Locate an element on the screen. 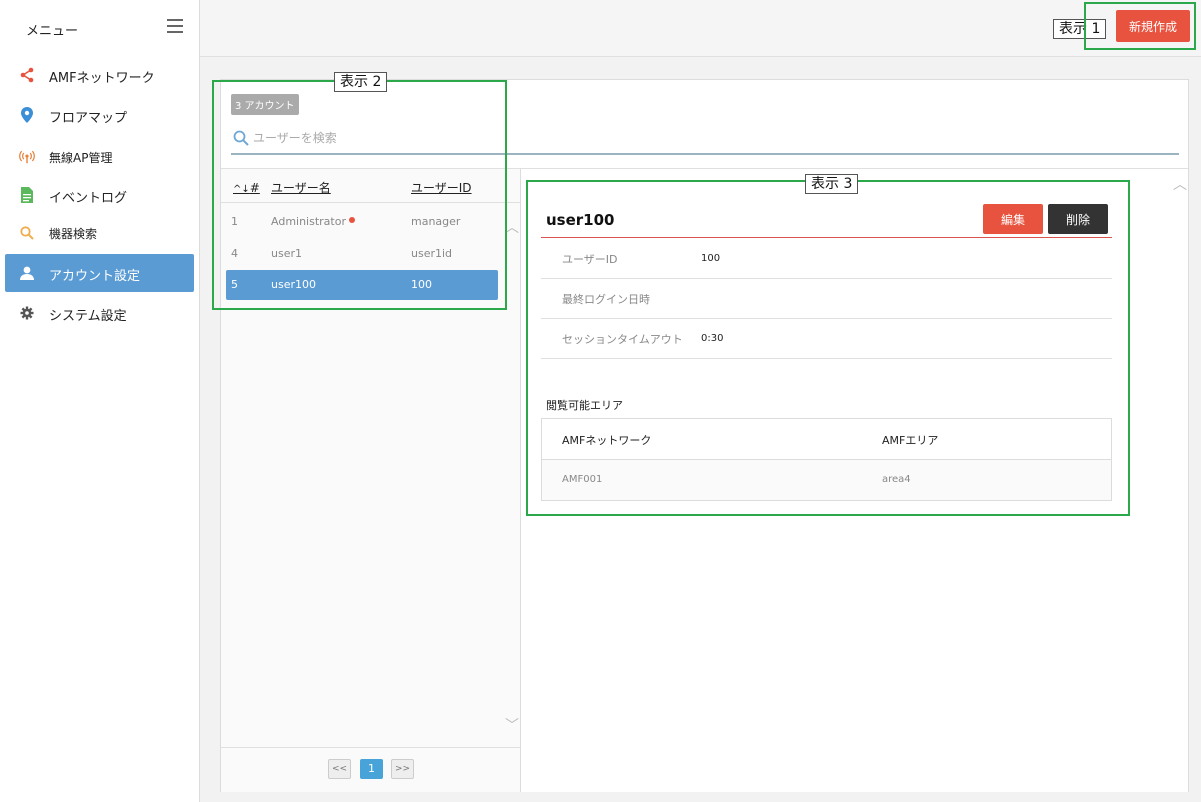  sidebar-item-label: アカウント設定 is located at coordinates (95, 276).